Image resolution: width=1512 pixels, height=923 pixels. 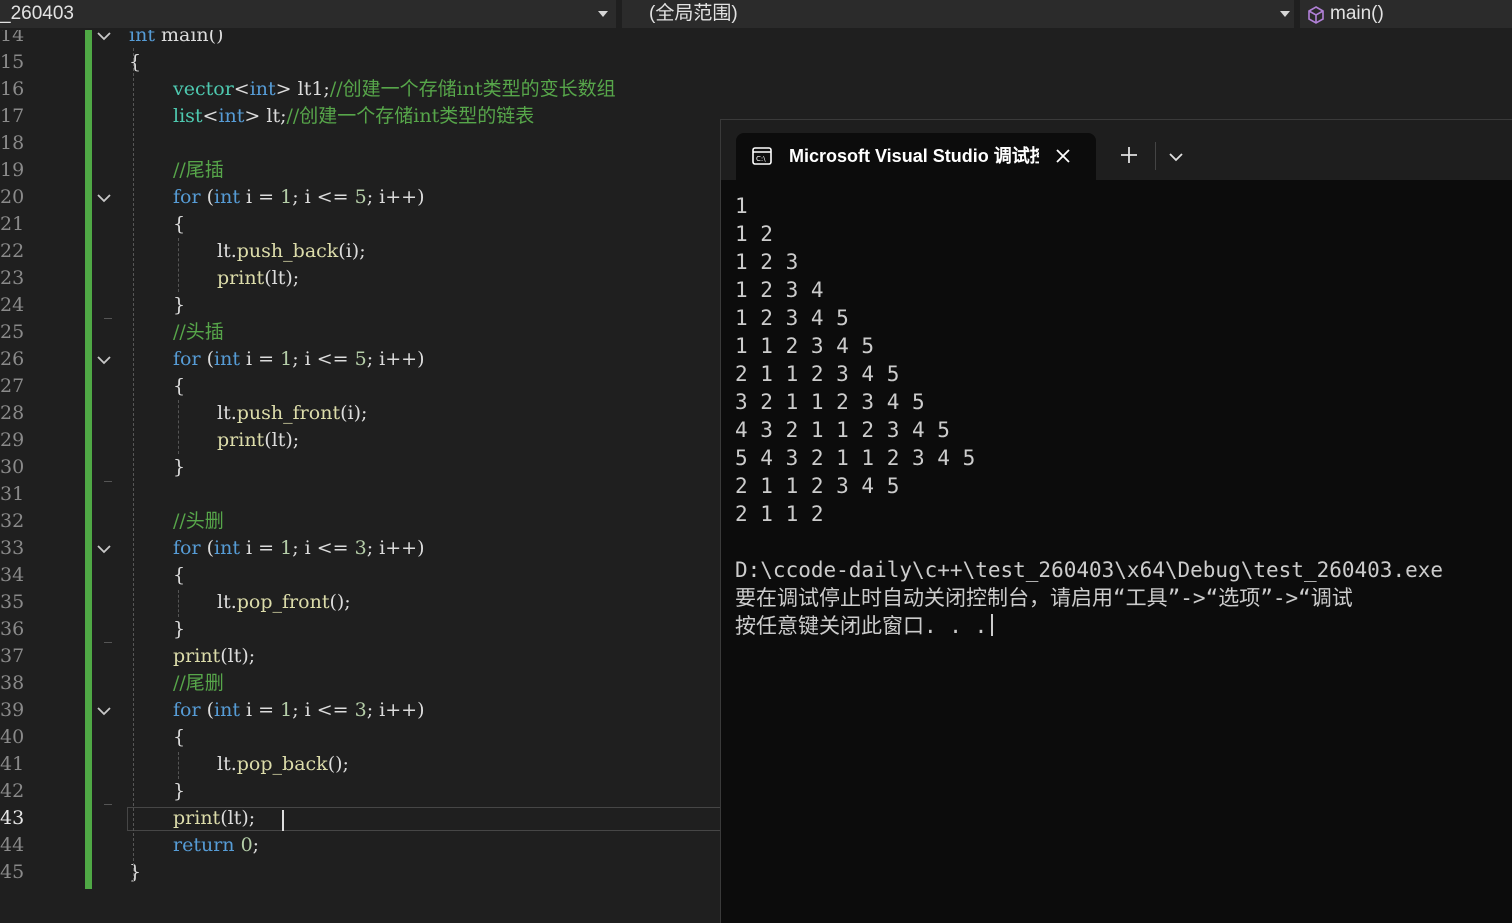 I want to click on code-token: i =, so click(x=260, y=548).